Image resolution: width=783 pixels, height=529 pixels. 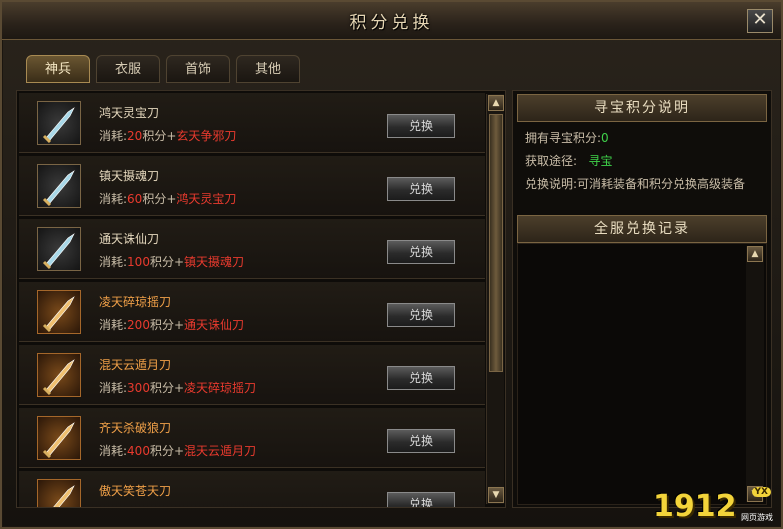 What do you see at coordinates (642, 108) in the screenshot?
I see `points-info-header: 寻宝积分说明` at bounding box center [642, 108].